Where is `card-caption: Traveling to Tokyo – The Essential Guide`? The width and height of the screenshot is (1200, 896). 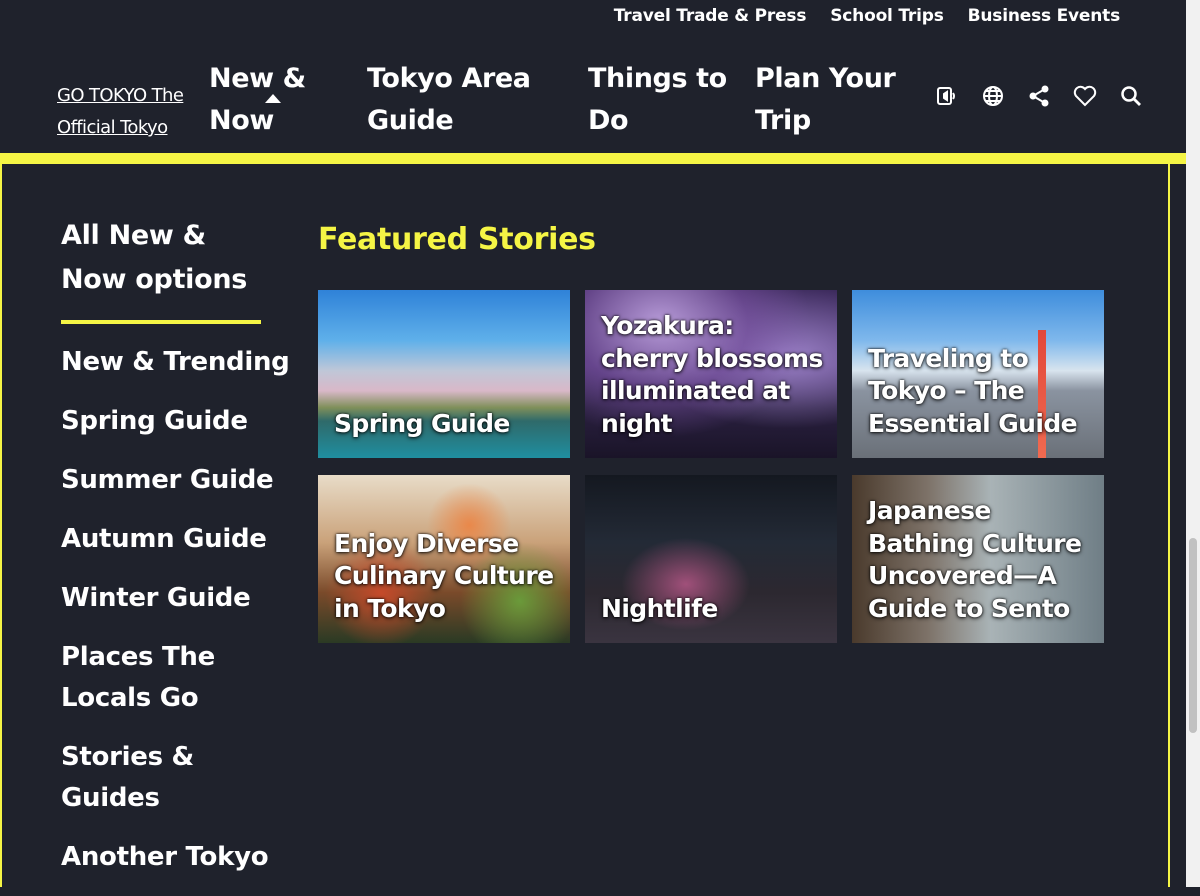
card-caption: Traveling to Tokyo – The Essential Guide is located at coordinates (973, 390).